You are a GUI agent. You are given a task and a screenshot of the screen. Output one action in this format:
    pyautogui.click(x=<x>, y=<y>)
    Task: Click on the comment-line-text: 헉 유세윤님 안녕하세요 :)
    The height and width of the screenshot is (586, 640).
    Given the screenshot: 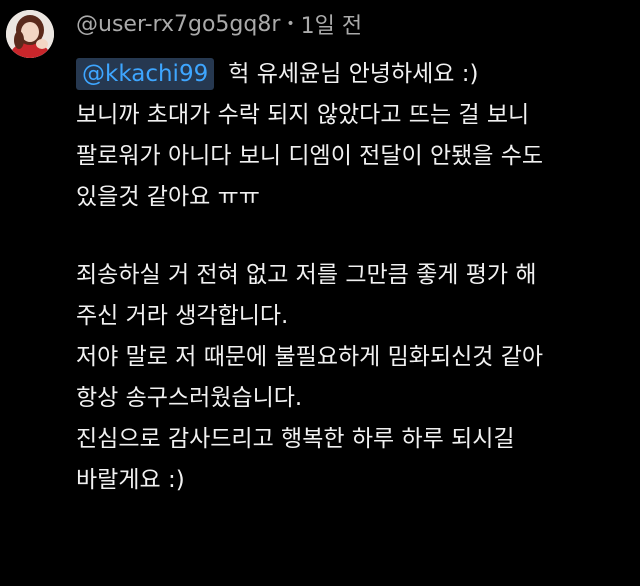 What is the action you would take?
    pyautogui.click(x=353, y=74)
    